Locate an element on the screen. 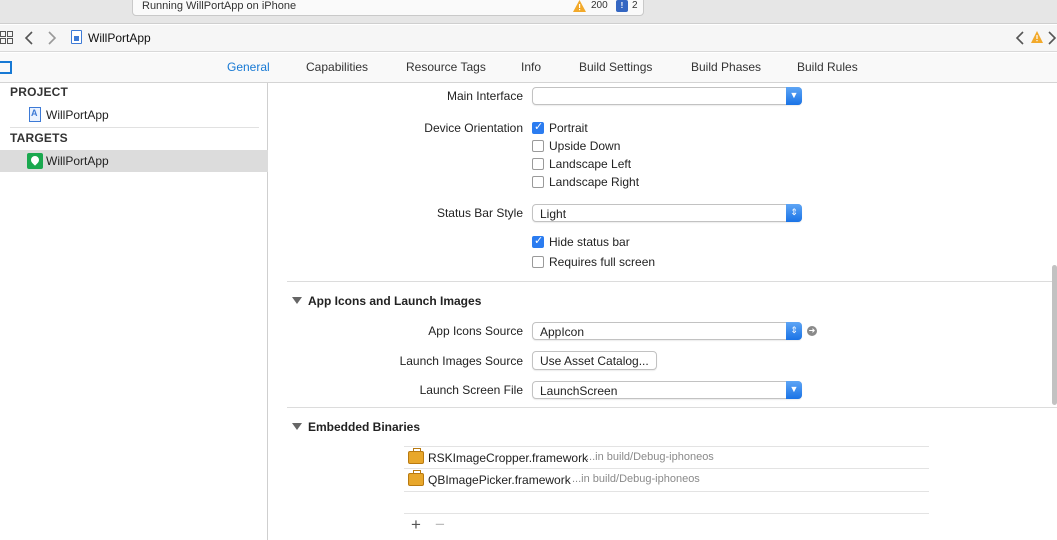 This screenshot has width=1057, height=540. tab-build-rules: Build Rules is located at coordinates (827, 67).